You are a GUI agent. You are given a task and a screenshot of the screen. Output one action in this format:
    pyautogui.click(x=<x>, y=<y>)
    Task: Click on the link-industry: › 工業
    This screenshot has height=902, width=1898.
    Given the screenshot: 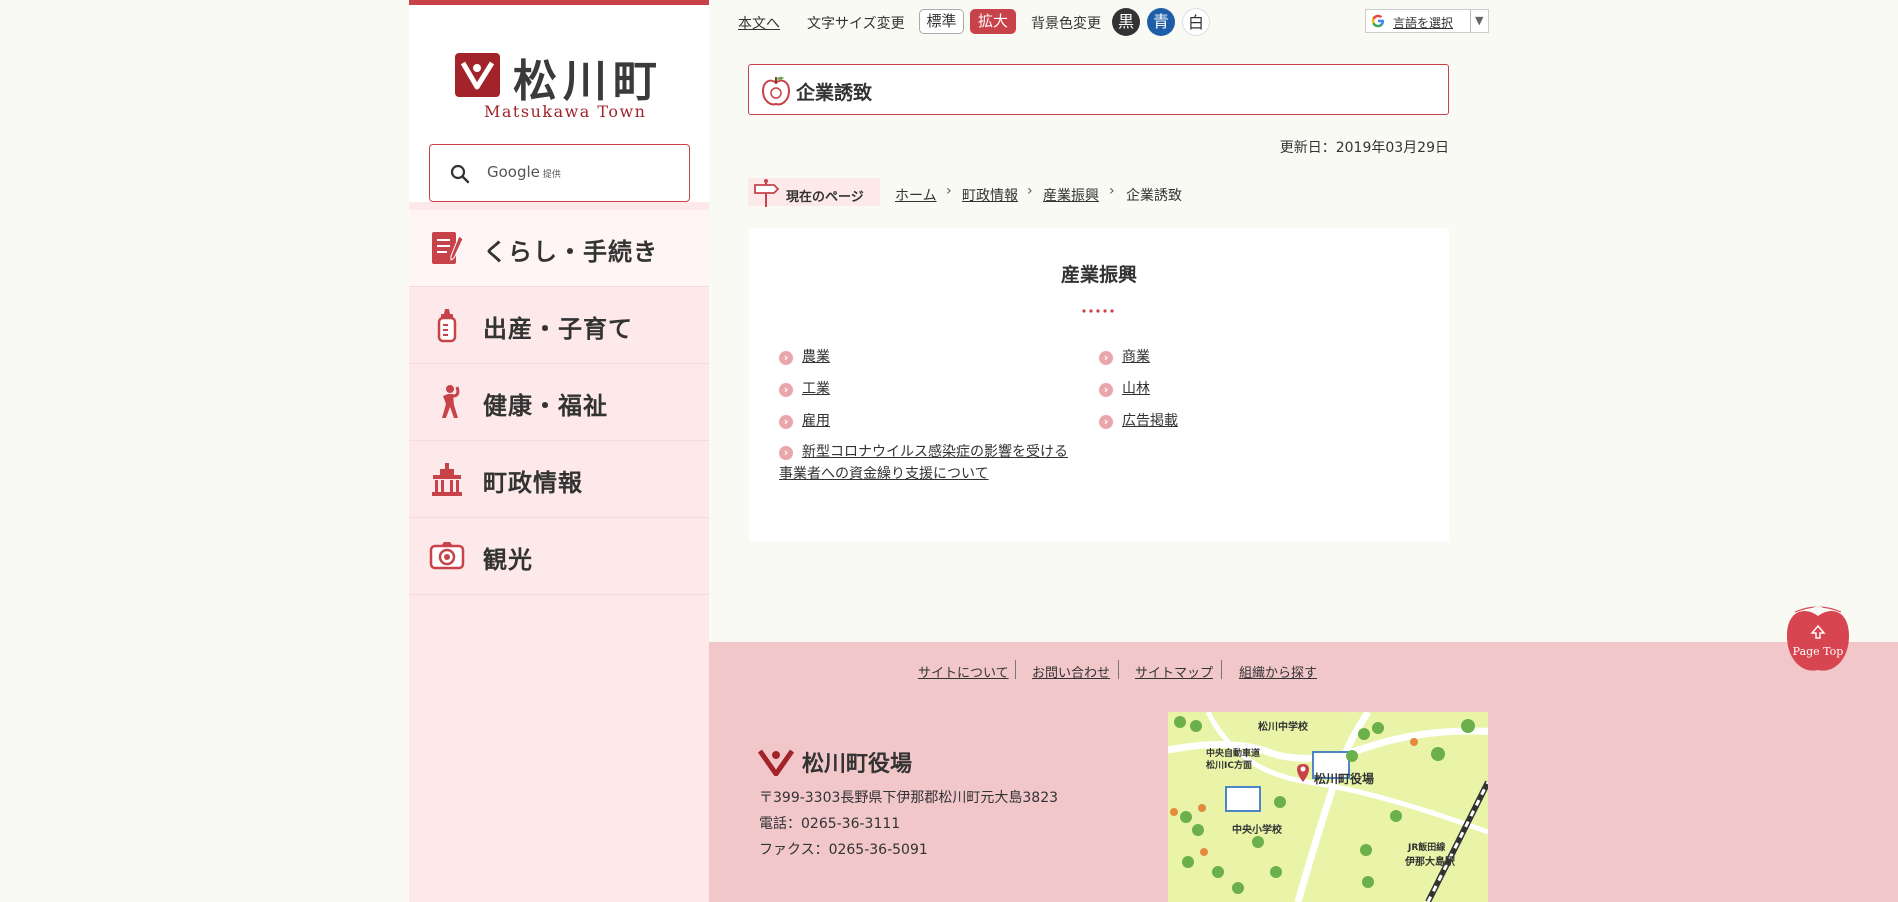 What is the action you would take?
    pyautogui.click(x=804, y=388)
    